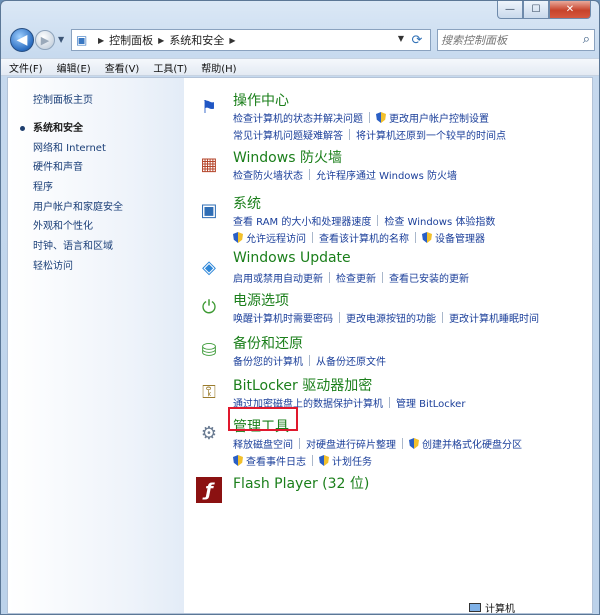 This screenshot has height=615, width=600. What do you see at coordinates (218, 67) in the screenshot?
I see `menu-help: 帮助(H)` at bounding box center [218, 67].